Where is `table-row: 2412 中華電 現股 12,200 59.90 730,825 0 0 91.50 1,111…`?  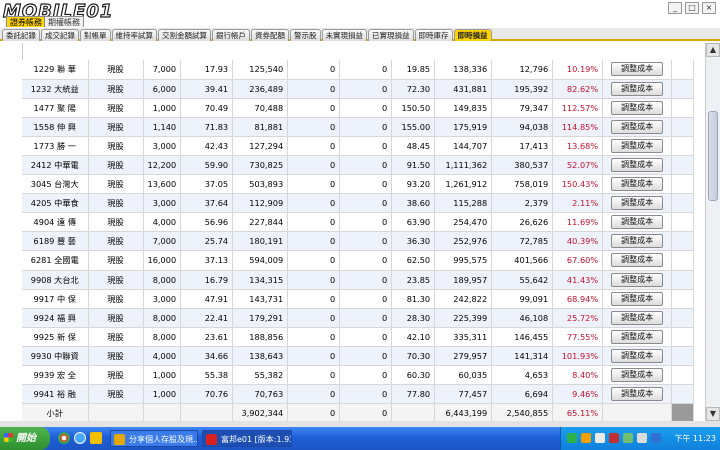 table-row: 2412 中華電 現股 12,200 59.90 730,825 0 0 91.50 1,111… is located at coordinates (358, 165).